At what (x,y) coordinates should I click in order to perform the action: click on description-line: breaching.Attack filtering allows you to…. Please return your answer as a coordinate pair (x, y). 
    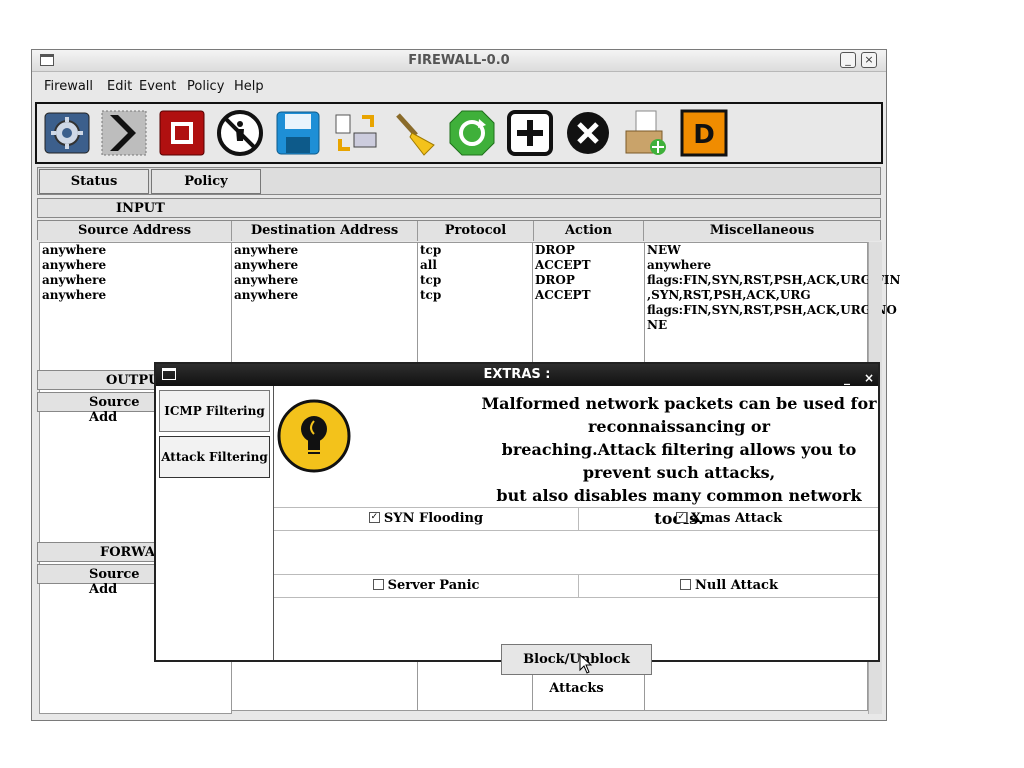
    Looking at the image, I should click on (679, 461).